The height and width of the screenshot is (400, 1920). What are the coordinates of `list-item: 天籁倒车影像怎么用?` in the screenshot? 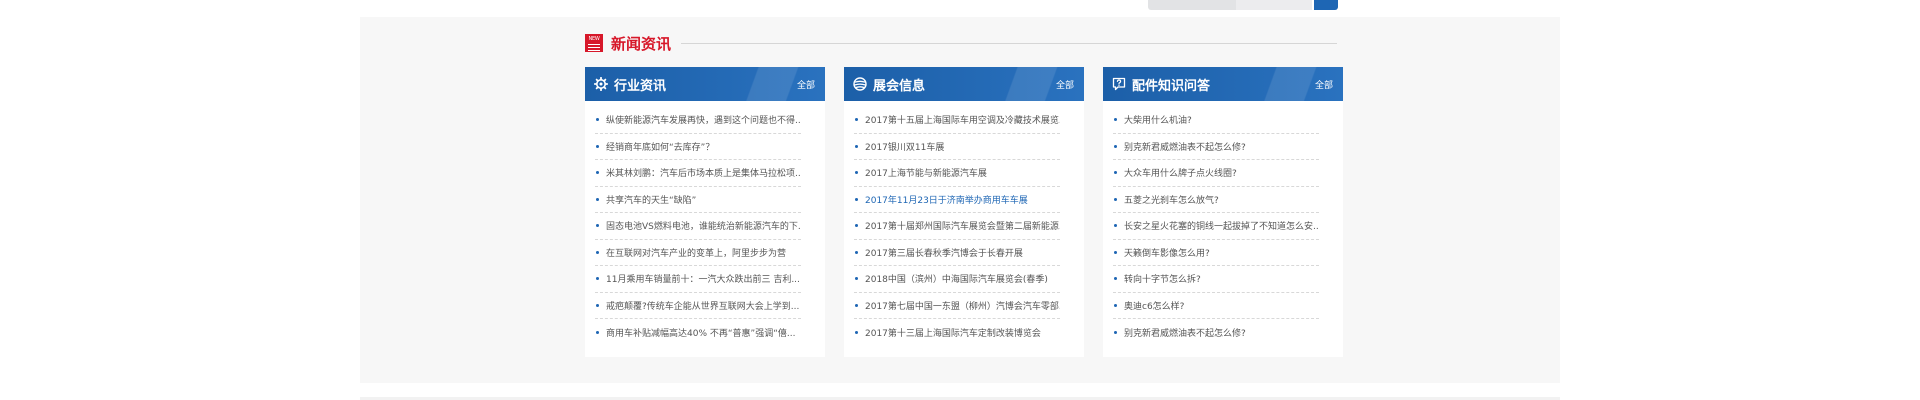 It's located at (1216, 253).